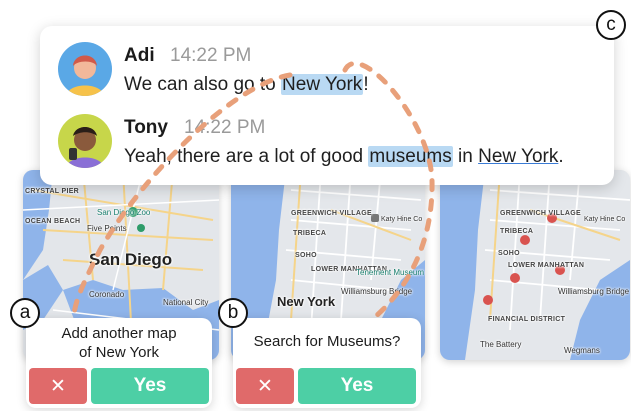  I want to click on map-label: Coronado, so click(107, 294).